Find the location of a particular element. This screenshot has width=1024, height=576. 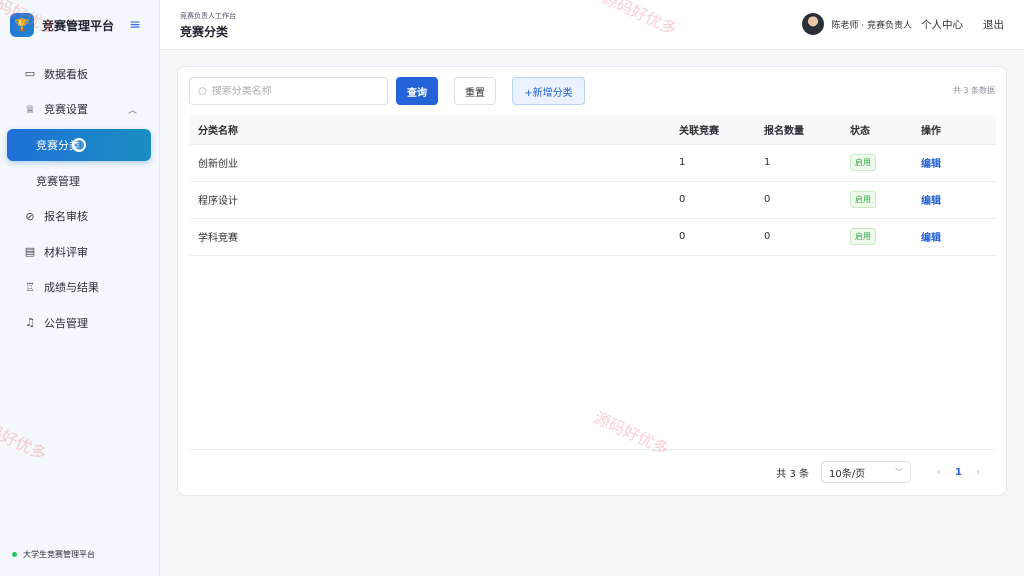

sidebar-item-competition-manage: 竞赛管理 is located at coordinates (79, 181).